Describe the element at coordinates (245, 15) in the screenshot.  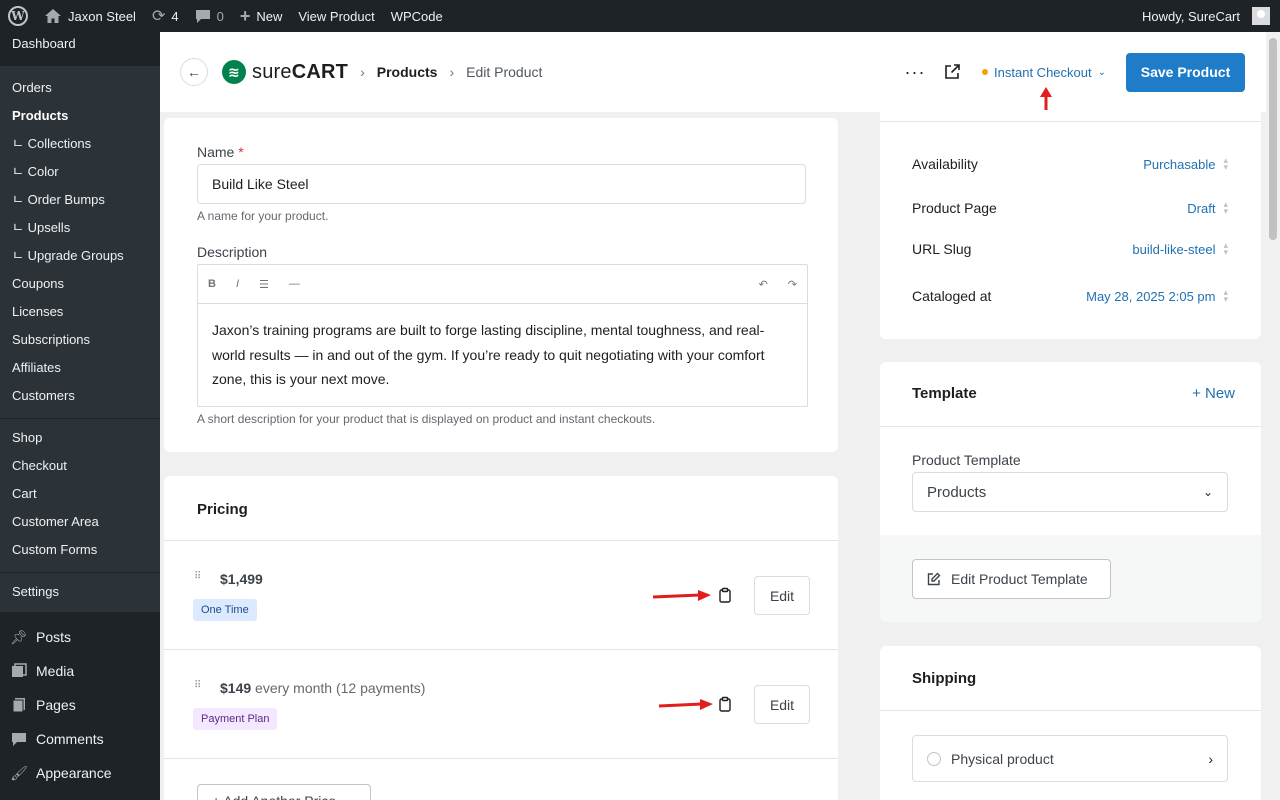
I see `plus-icon: +` at that location.